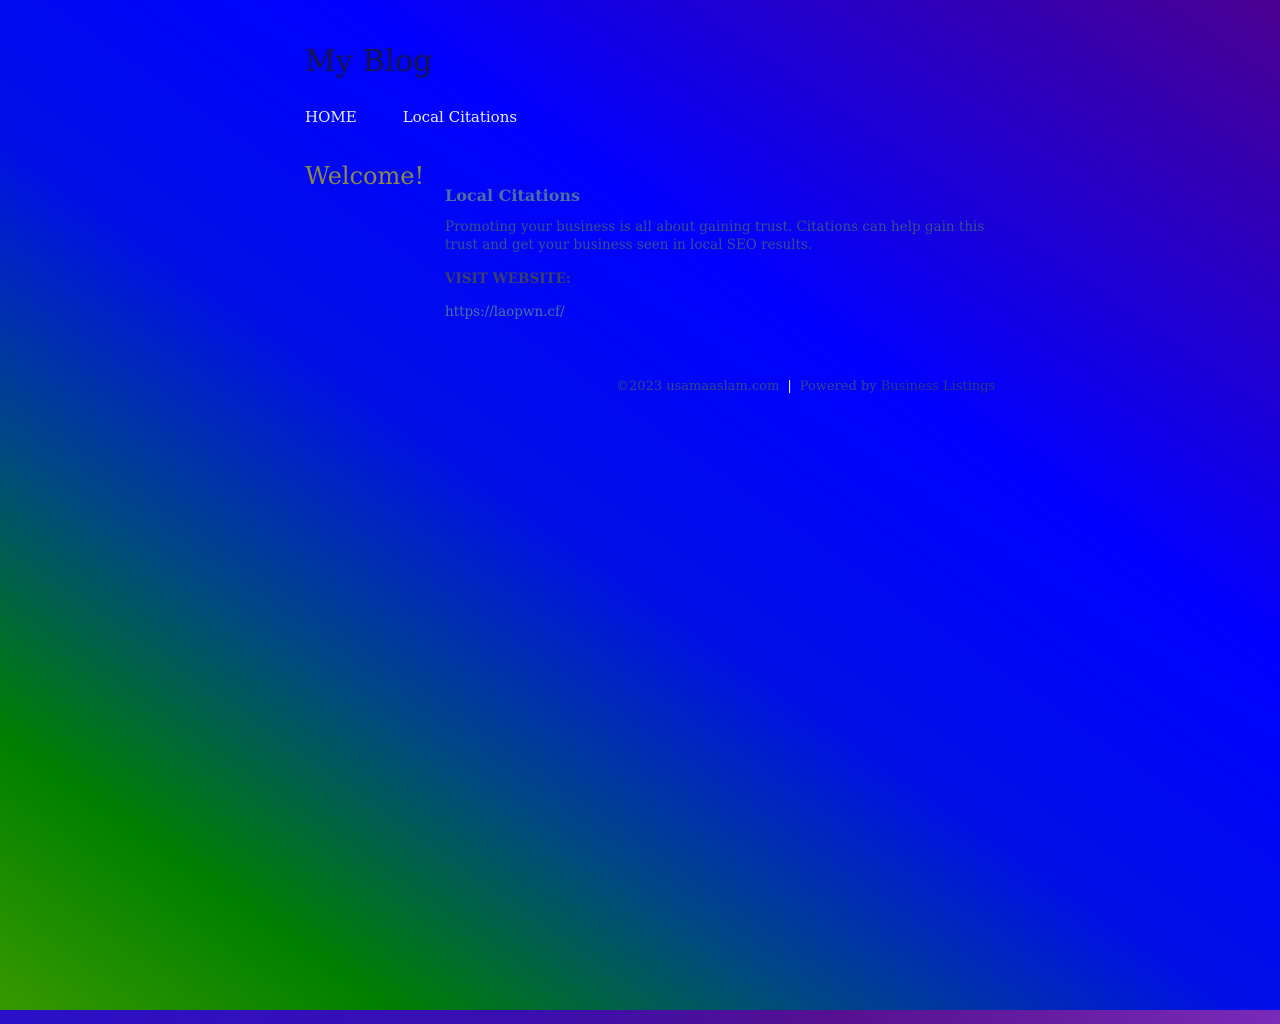  I want to click on post-title: Local Citations, so click(513, 195).